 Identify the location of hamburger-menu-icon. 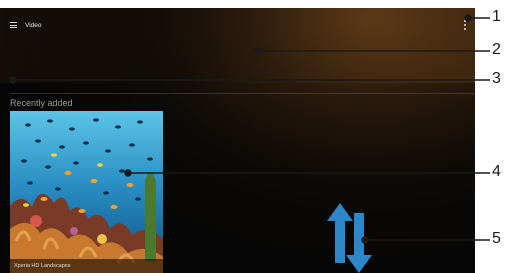
(13, 25).